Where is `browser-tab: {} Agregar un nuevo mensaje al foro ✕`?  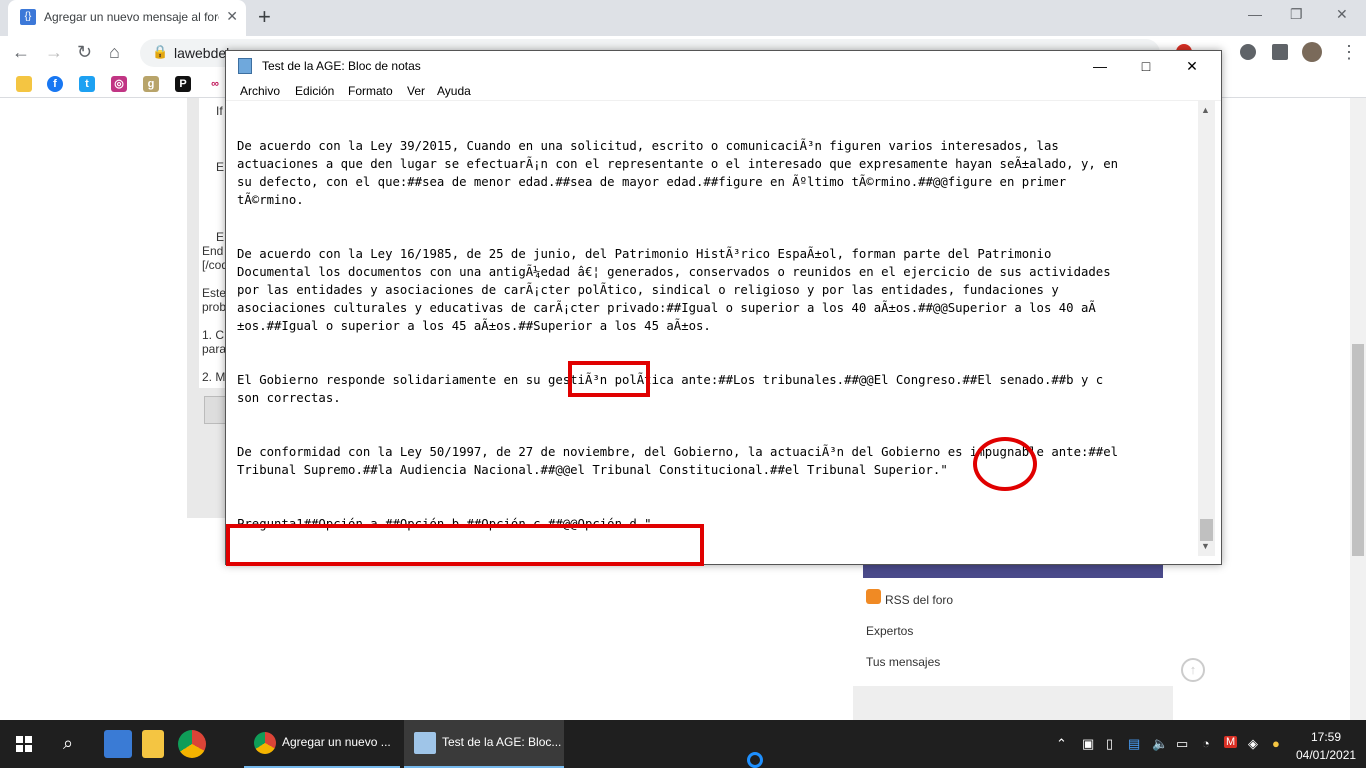 browser-tab: {} Agregar un nuevo mensaje al foro ✕ is located at coordinates (127, 18).